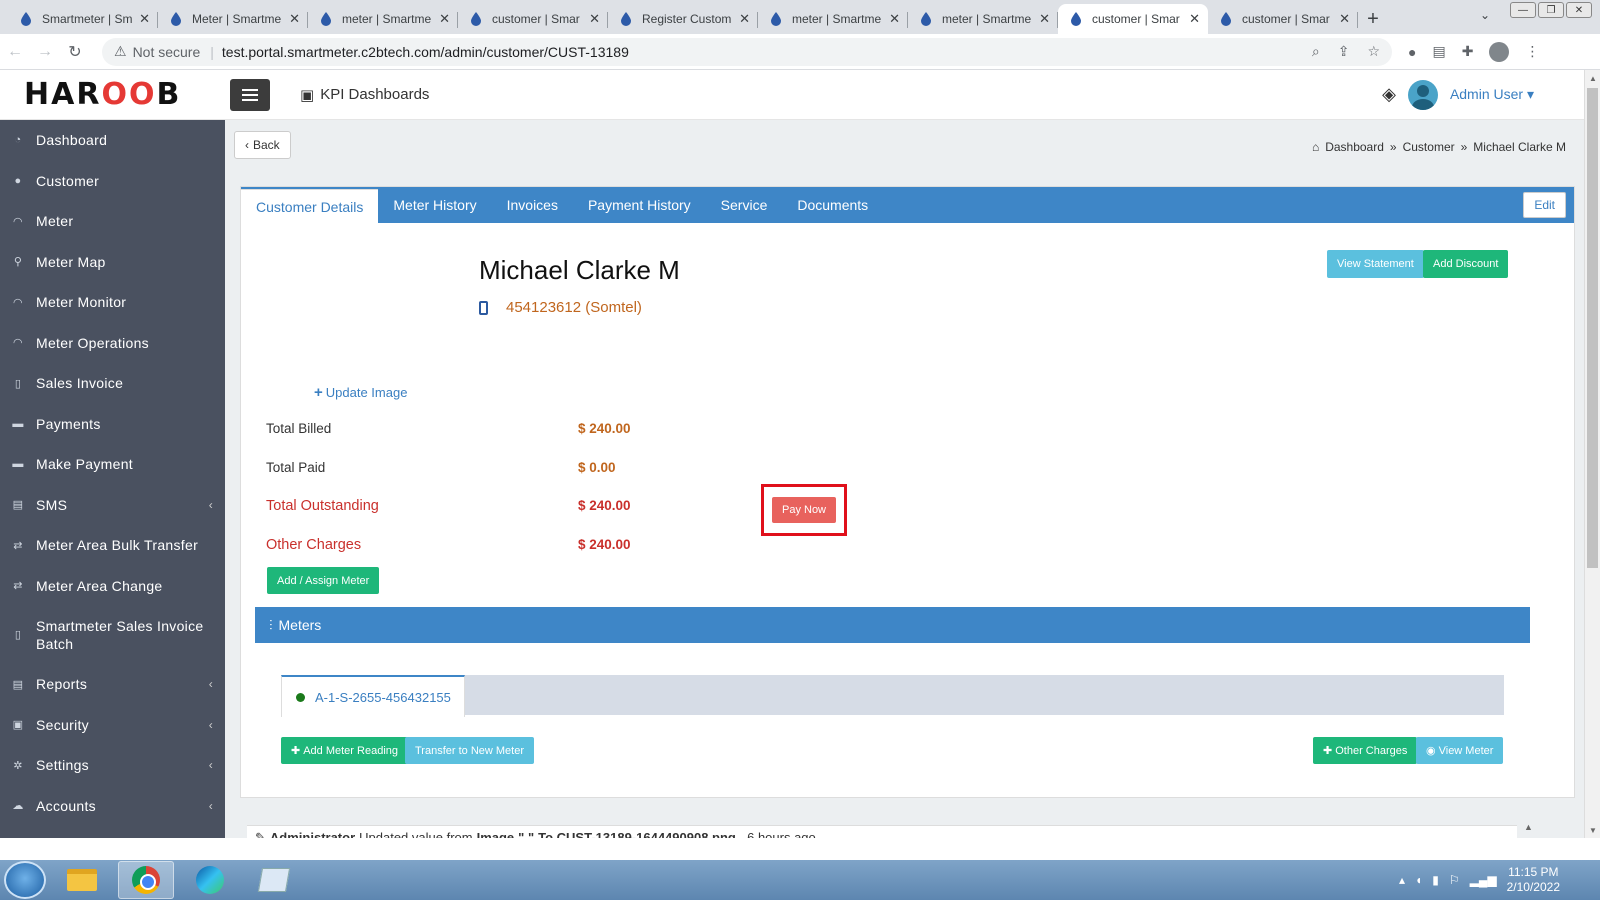 This screenshot has width=1600, height=900. I want to click on sidebar-item-sms: ▤ SMS ‹, so click(112, 505).